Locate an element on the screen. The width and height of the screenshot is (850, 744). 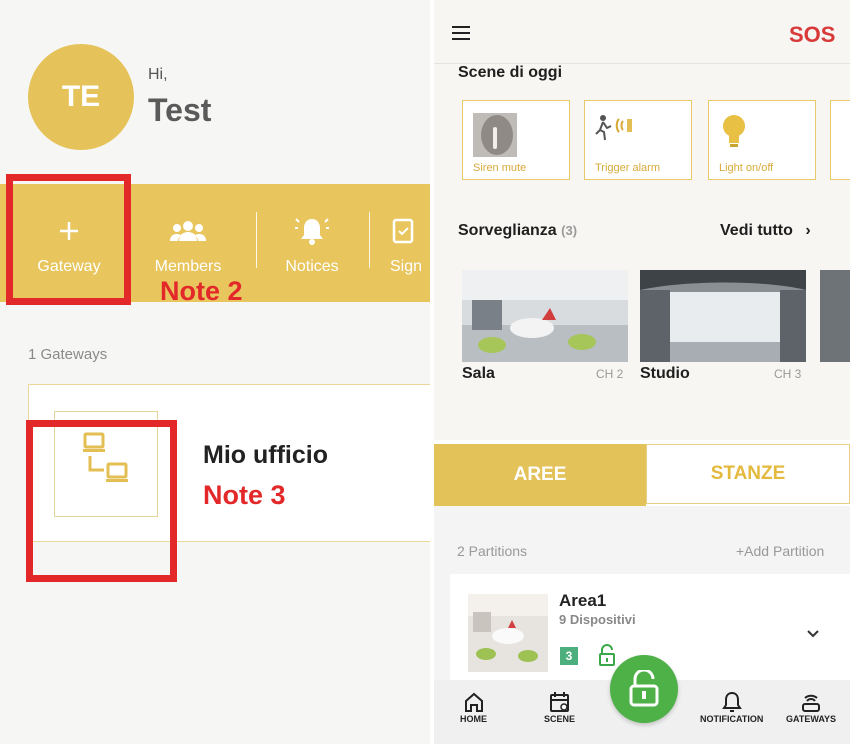
scene-trigger-alarm: Trigger alarm is located at coordinates (638, 140).